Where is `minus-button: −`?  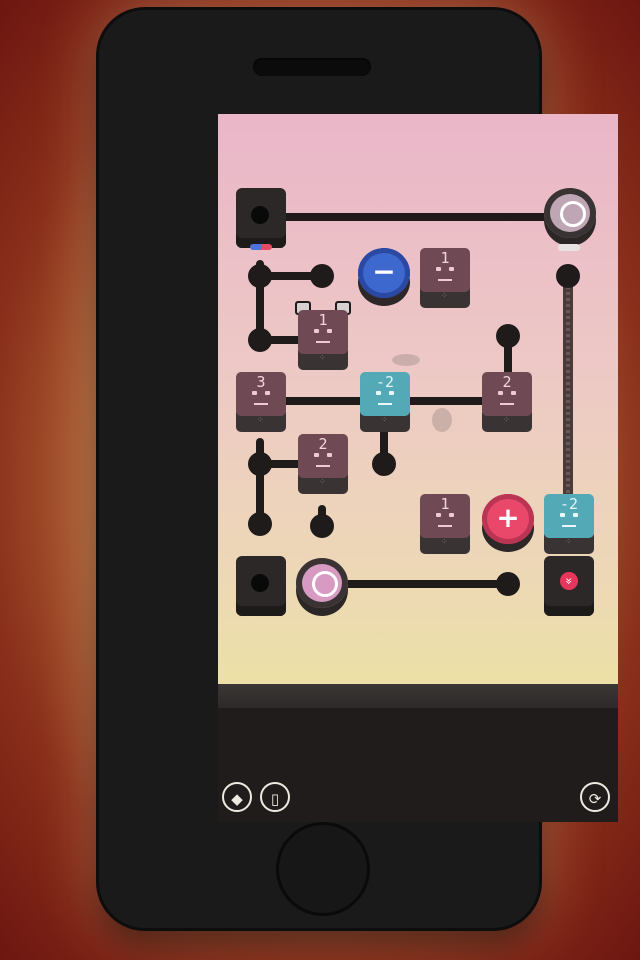 minus-button: − is located at coordinates (384, 277).